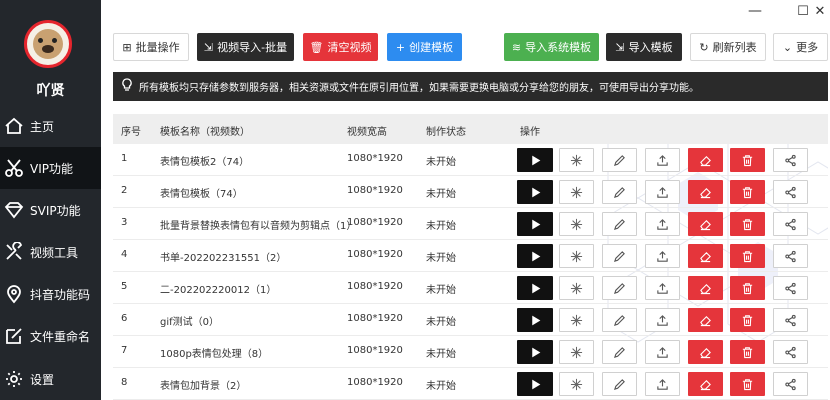 The image size is (830, 400). What do you see at coordinates (42, 379) in the screenshot?
I see `sidebar-item-label: 设置` at bounding box center [42, 379].